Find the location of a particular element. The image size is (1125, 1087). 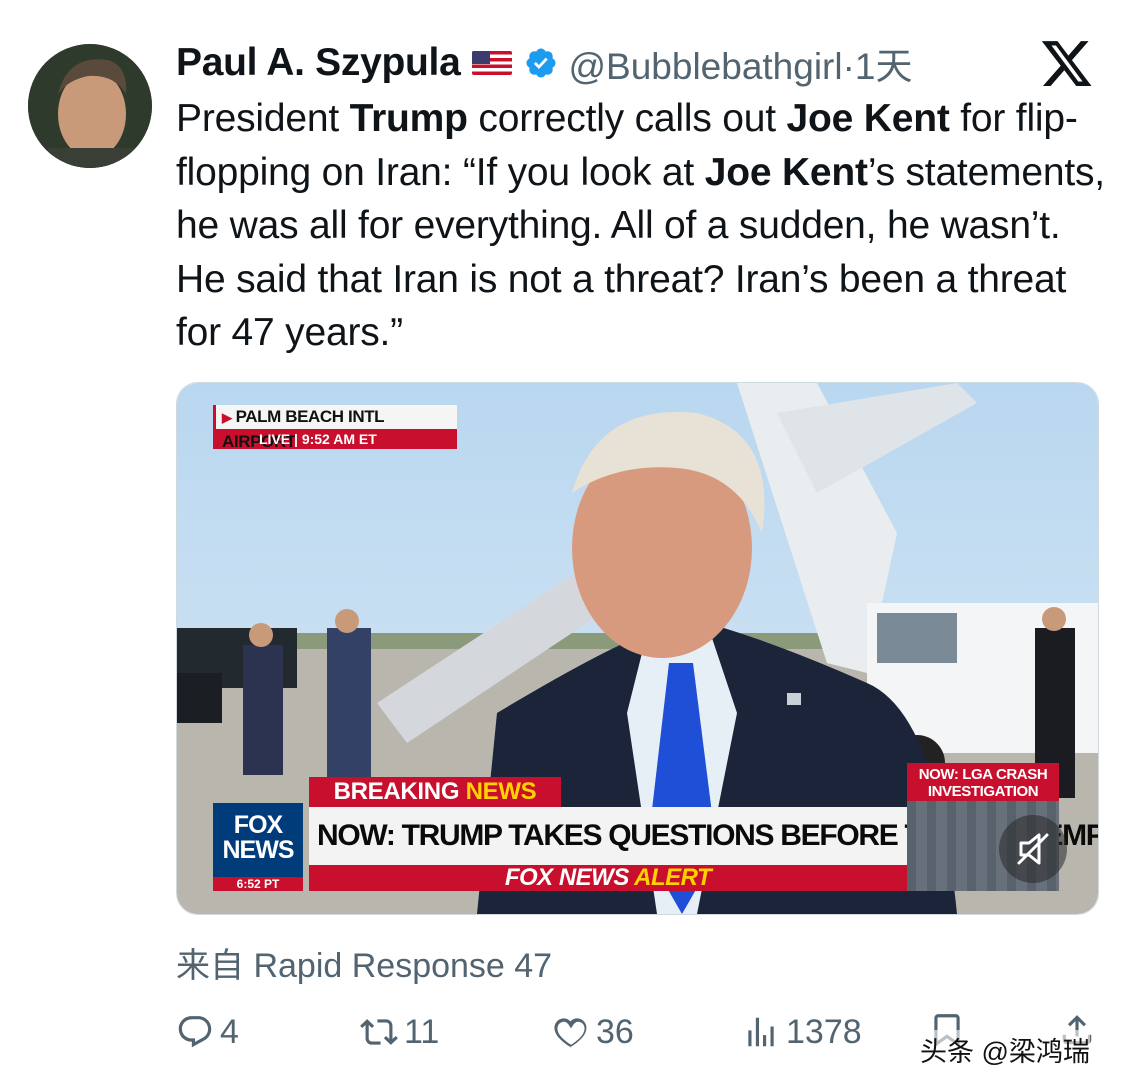

source-label: 来自 Rapid Response 47 is located at coordinates (364, 962).